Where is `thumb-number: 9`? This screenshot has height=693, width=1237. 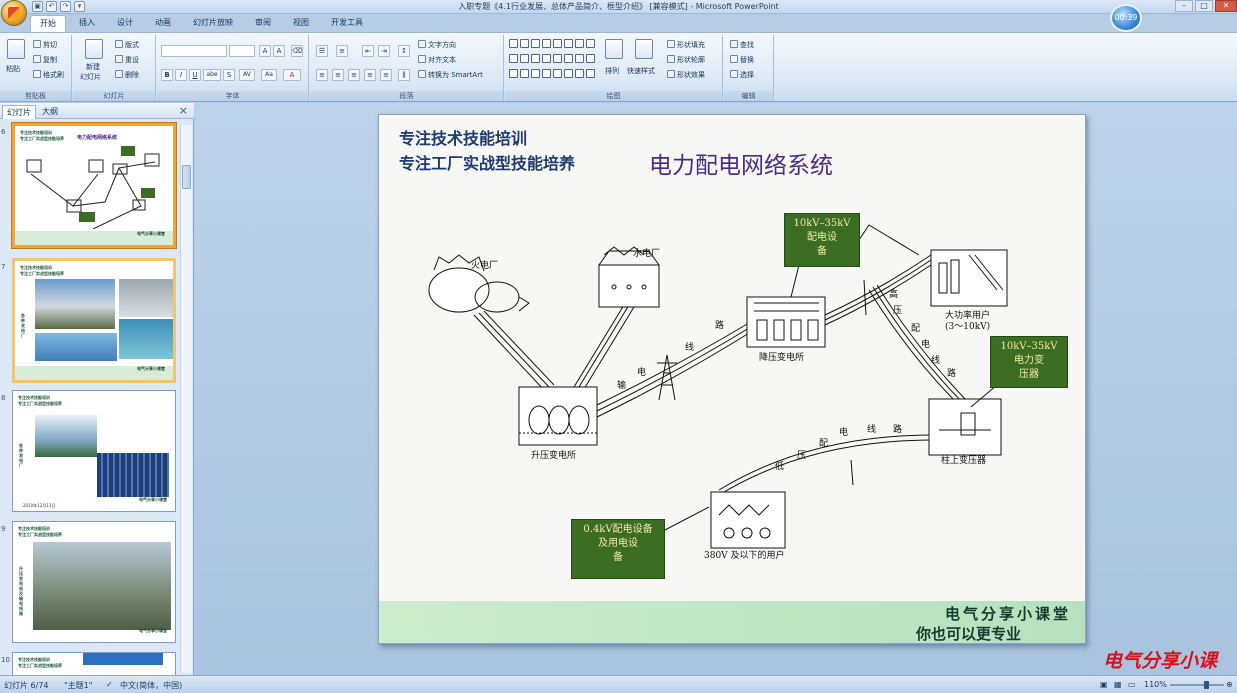 thumb-number: 9 is located at coordinates (3, 529).